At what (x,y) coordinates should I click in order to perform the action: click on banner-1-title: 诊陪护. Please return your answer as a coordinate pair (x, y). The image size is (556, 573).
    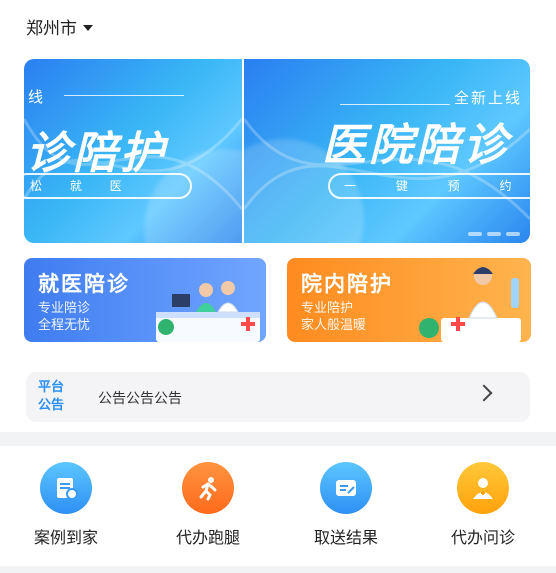
    Looking at the image, I should click on (96, 153).